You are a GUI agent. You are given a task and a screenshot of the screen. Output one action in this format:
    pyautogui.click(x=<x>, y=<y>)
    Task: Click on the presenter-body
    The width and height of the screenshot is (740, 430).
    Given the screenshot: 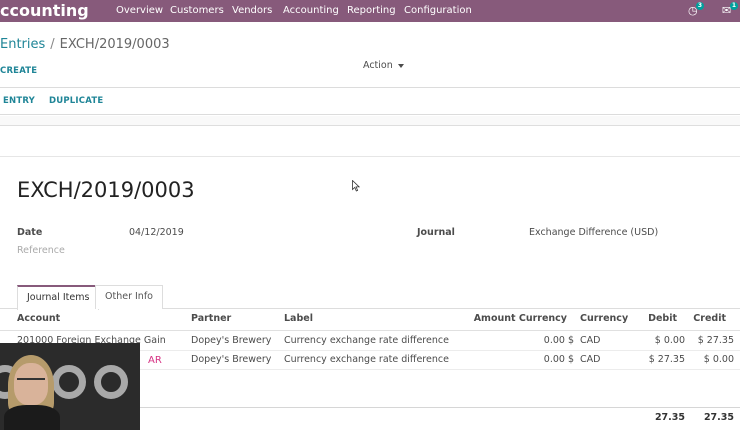 What is the action you would take?
    pyautogui.click(x=32, y=417)
    